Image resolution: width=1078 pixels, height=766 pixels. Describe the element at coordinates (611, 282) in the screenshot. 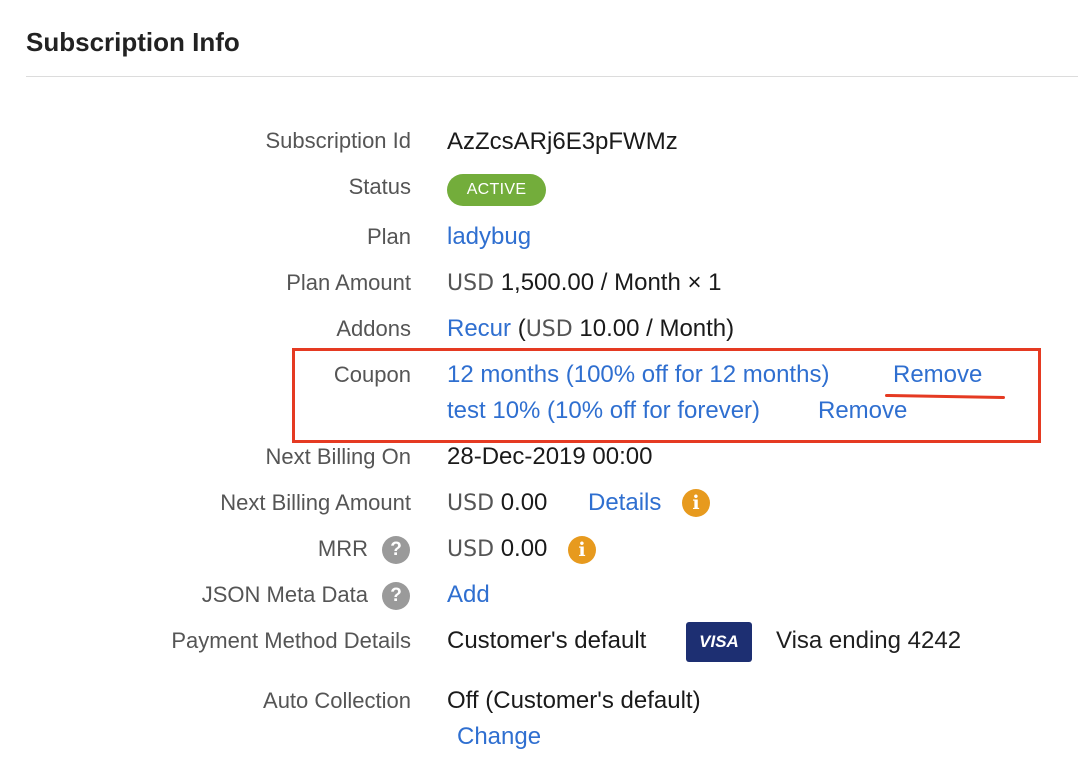

I see `plan-amount-text: 1,500.00 / Month × 1` at that location.